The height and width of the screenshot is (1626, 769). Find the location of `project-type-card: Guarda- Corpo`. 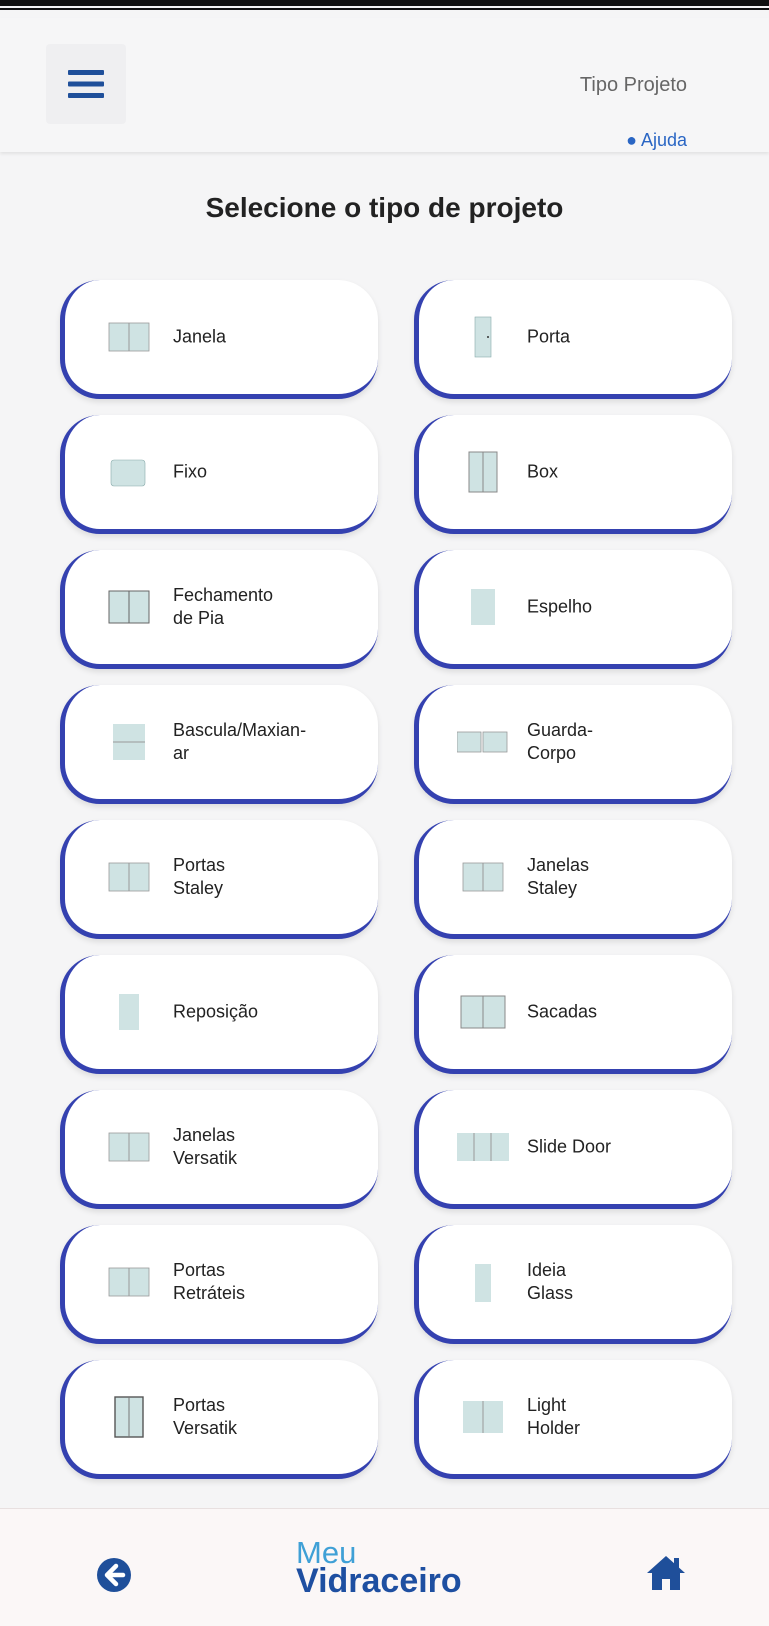

project-type-card: Guarda- Corpo is located at coordinates (573, 744).